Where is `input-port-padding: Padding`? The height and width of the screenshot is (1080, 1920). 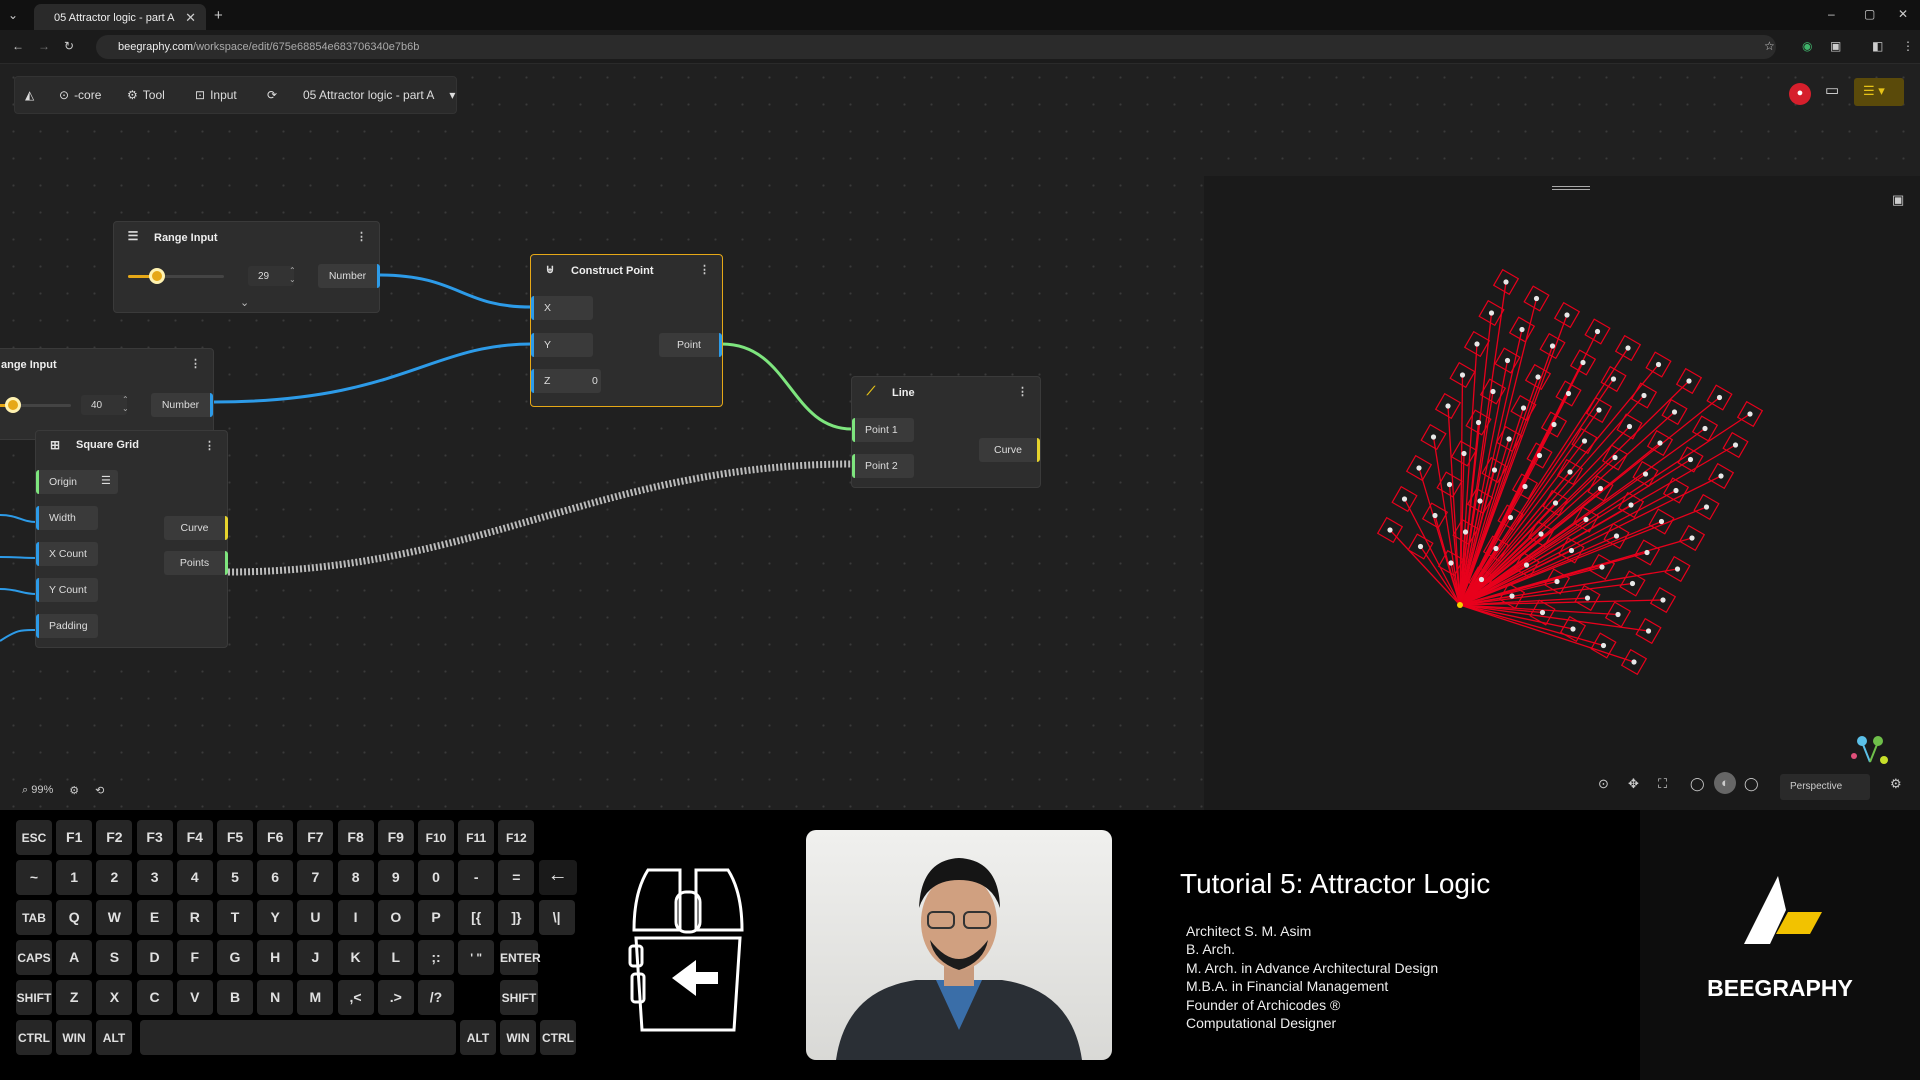
input-port-padding: Padding is located at coordinates (67, 626).